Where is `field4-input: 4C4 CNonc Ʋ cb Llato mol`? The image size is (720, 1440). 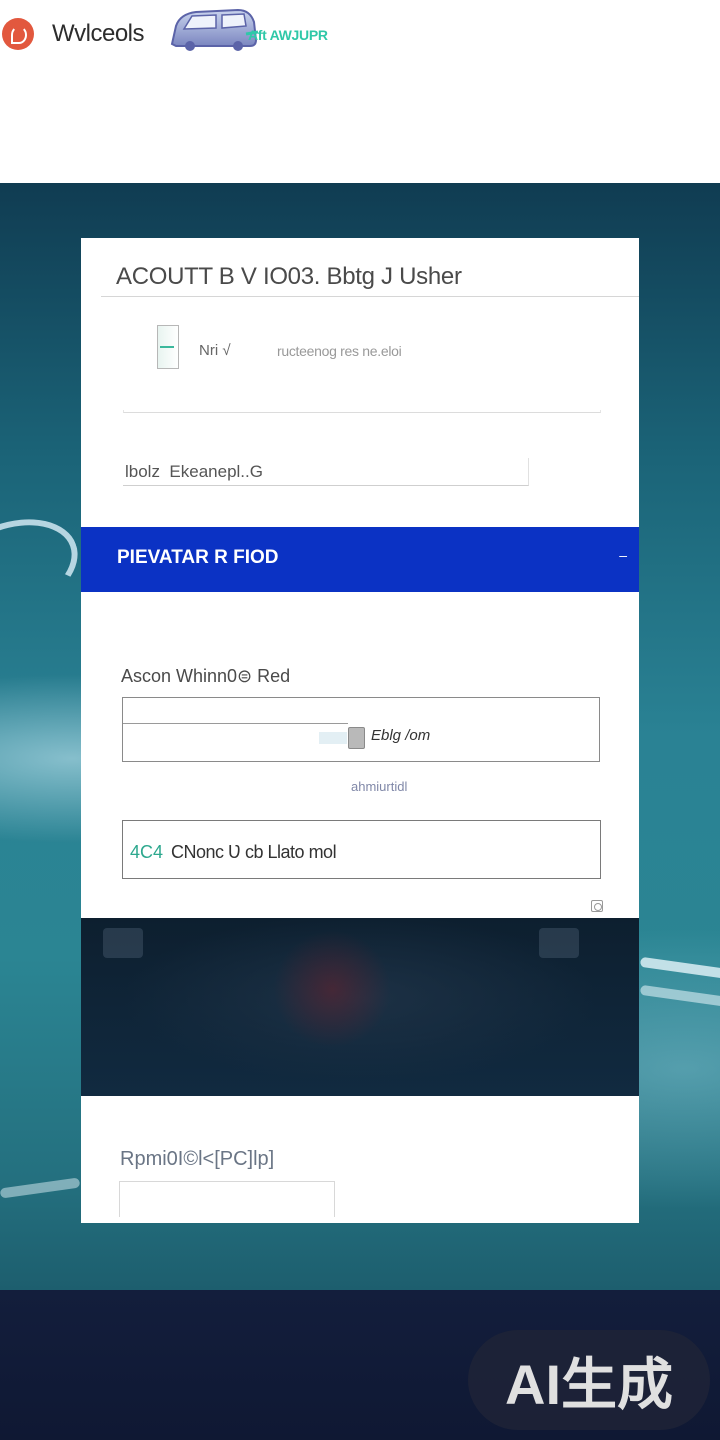
field4-input: 4C4 CNonc Ʋ cb Llato mol is located at coordinates (361, 849).